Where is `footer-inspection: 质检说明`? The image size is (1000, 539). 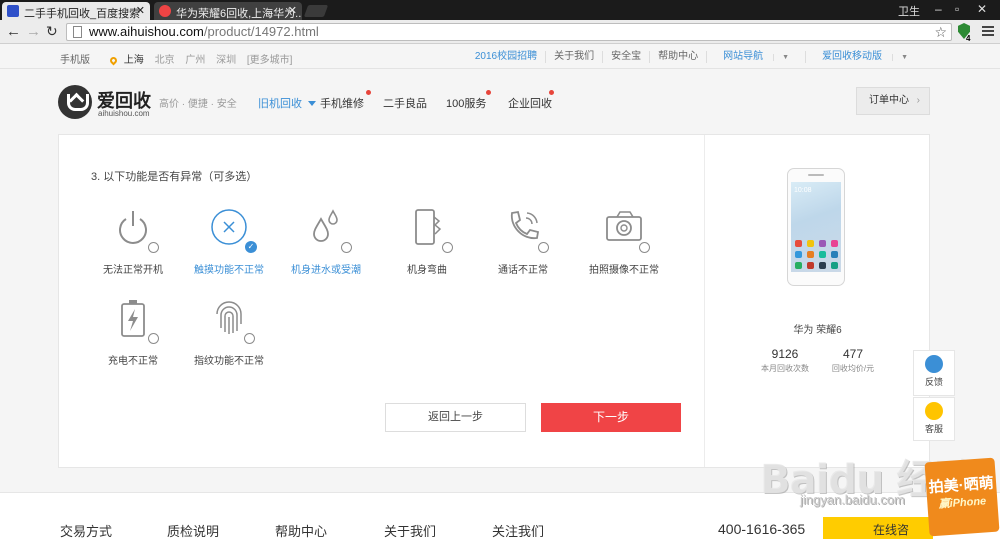 footer-inspection: 质检说明 is located at coordinates (193, 530).